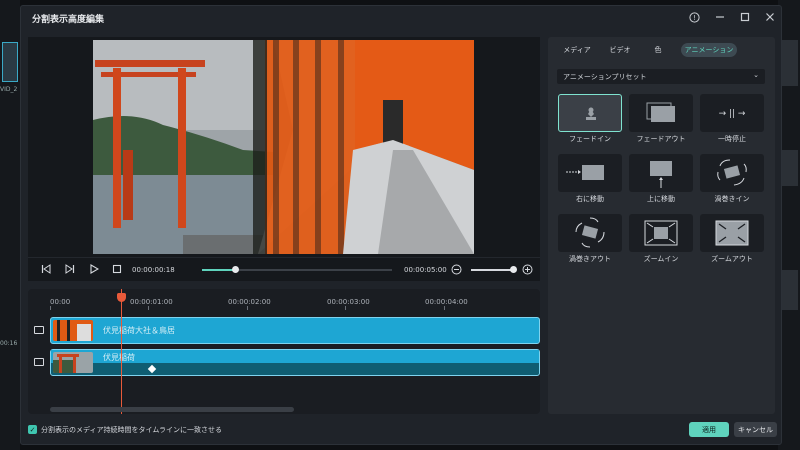 This screenshot has height=450, width=800. I want to click on minimize-icon, so click(720, 17).